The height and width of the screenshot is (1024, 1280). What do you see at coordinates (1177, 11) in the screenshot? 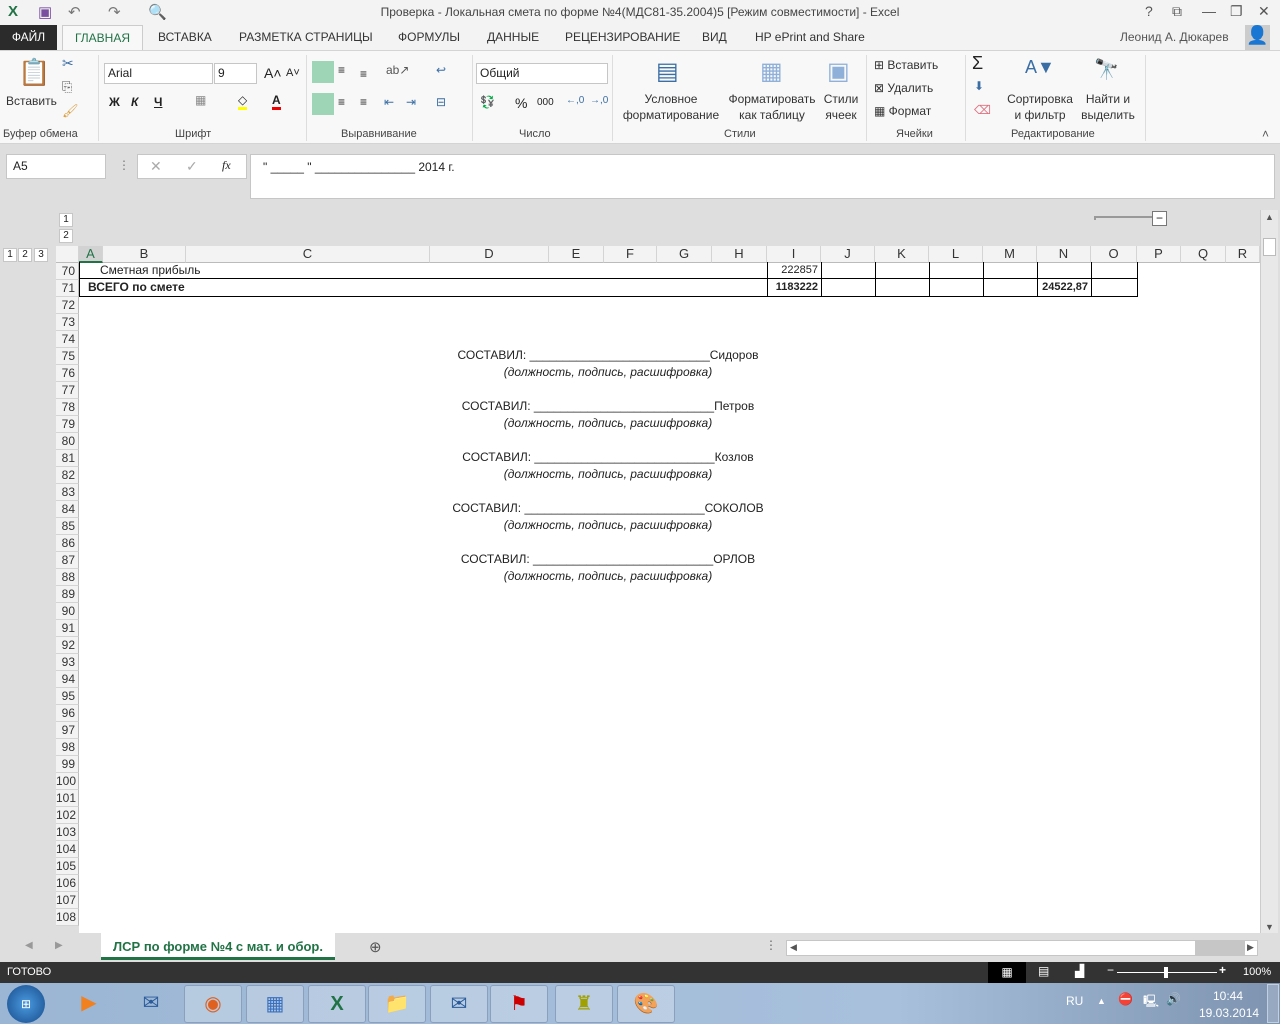
I see `ribbon-display-button: ⧉` at bounding box center [1177, 11].